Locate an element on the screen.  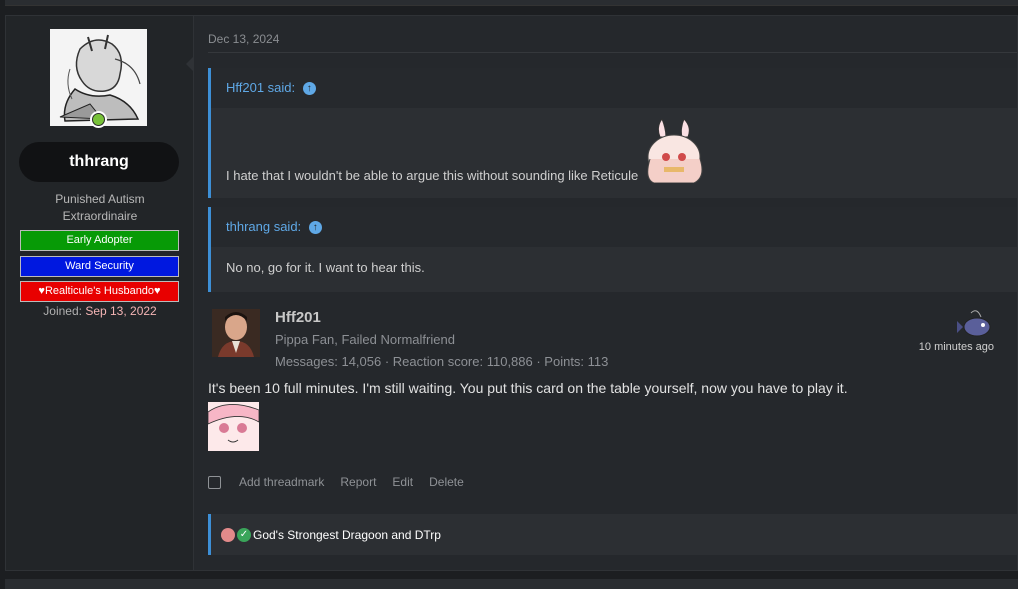
divider is located at coordinates (612, 52).